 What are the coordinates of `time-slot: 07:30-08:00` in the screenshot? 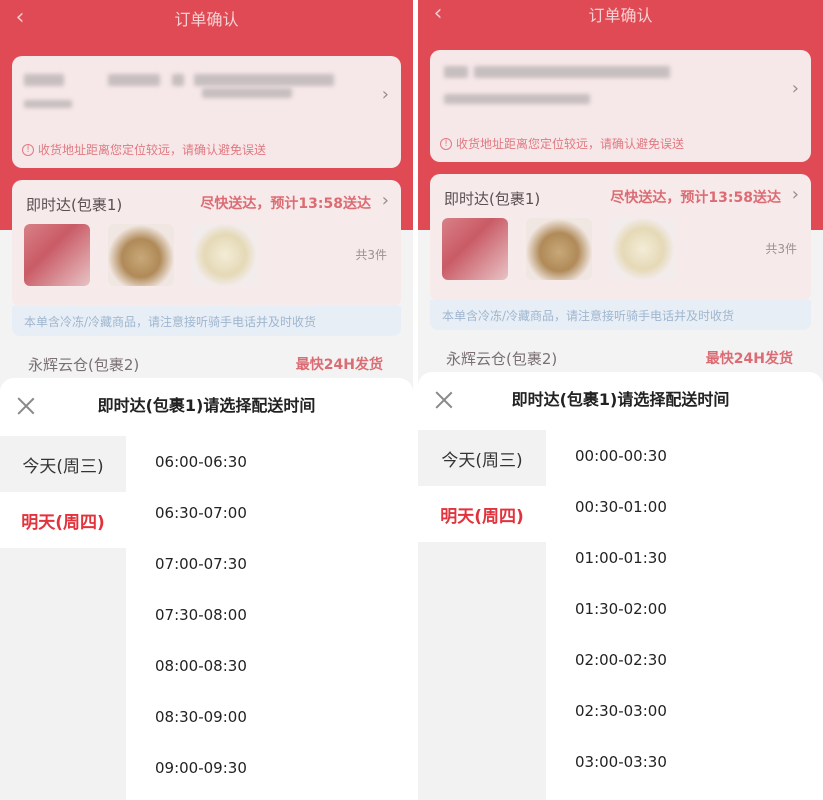 It's located at (284, 614).